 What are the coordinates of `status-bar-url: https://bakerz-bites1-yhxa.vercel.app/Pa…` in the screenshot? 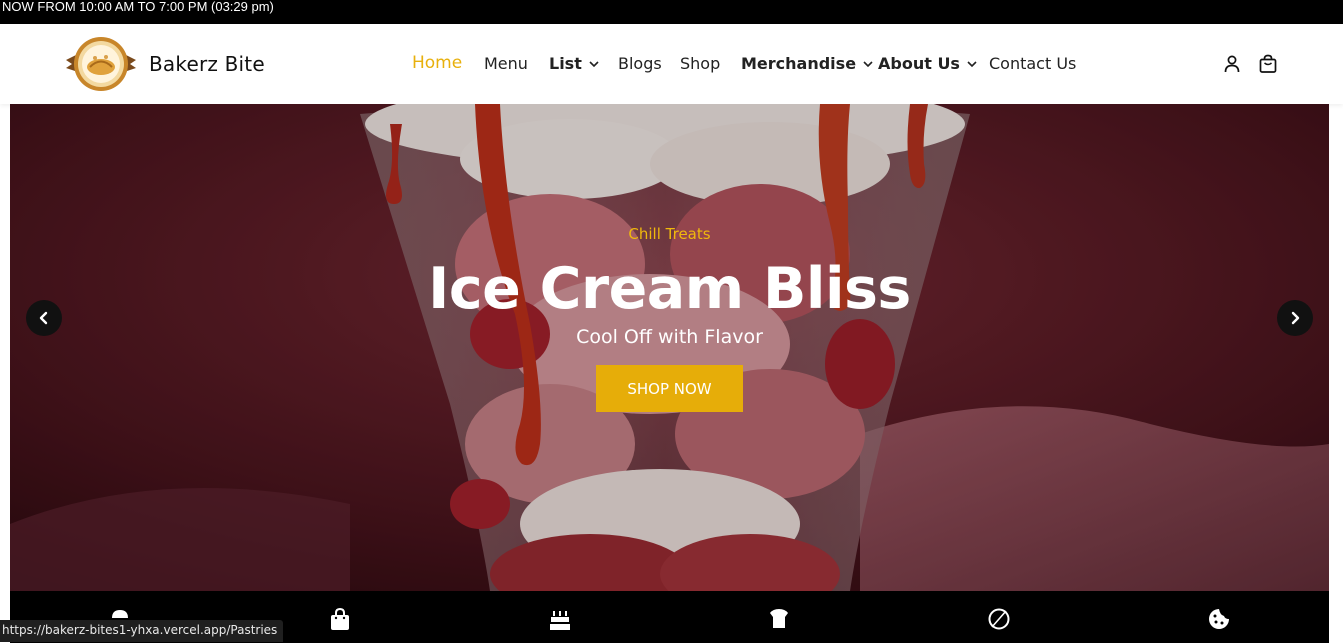 It's located at (142, 631).